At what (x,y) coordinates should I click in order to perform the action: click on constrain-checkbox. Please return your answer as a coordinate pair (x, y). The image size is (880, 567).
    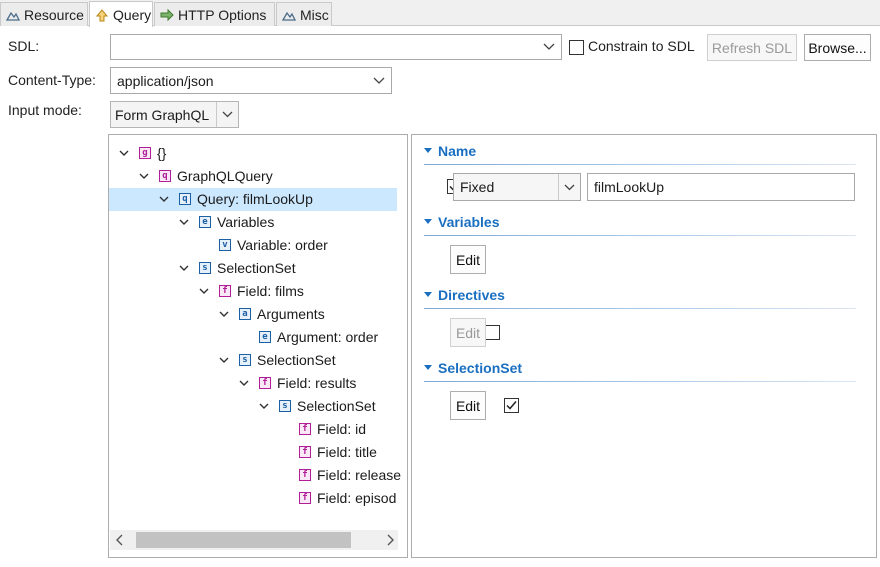
    Looking at the image, I should click on (576, 47).